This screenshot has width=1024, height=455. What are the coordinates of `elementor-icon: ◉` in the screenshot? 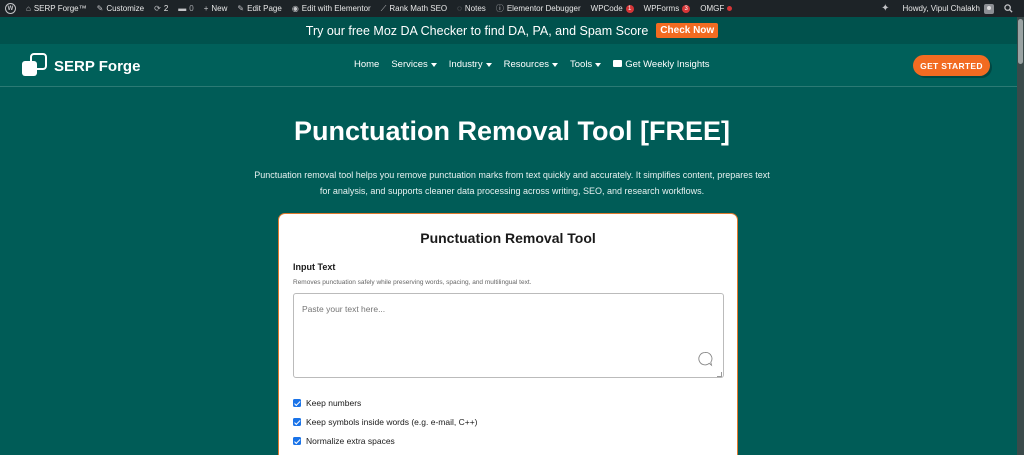 It's located at (295, 8).